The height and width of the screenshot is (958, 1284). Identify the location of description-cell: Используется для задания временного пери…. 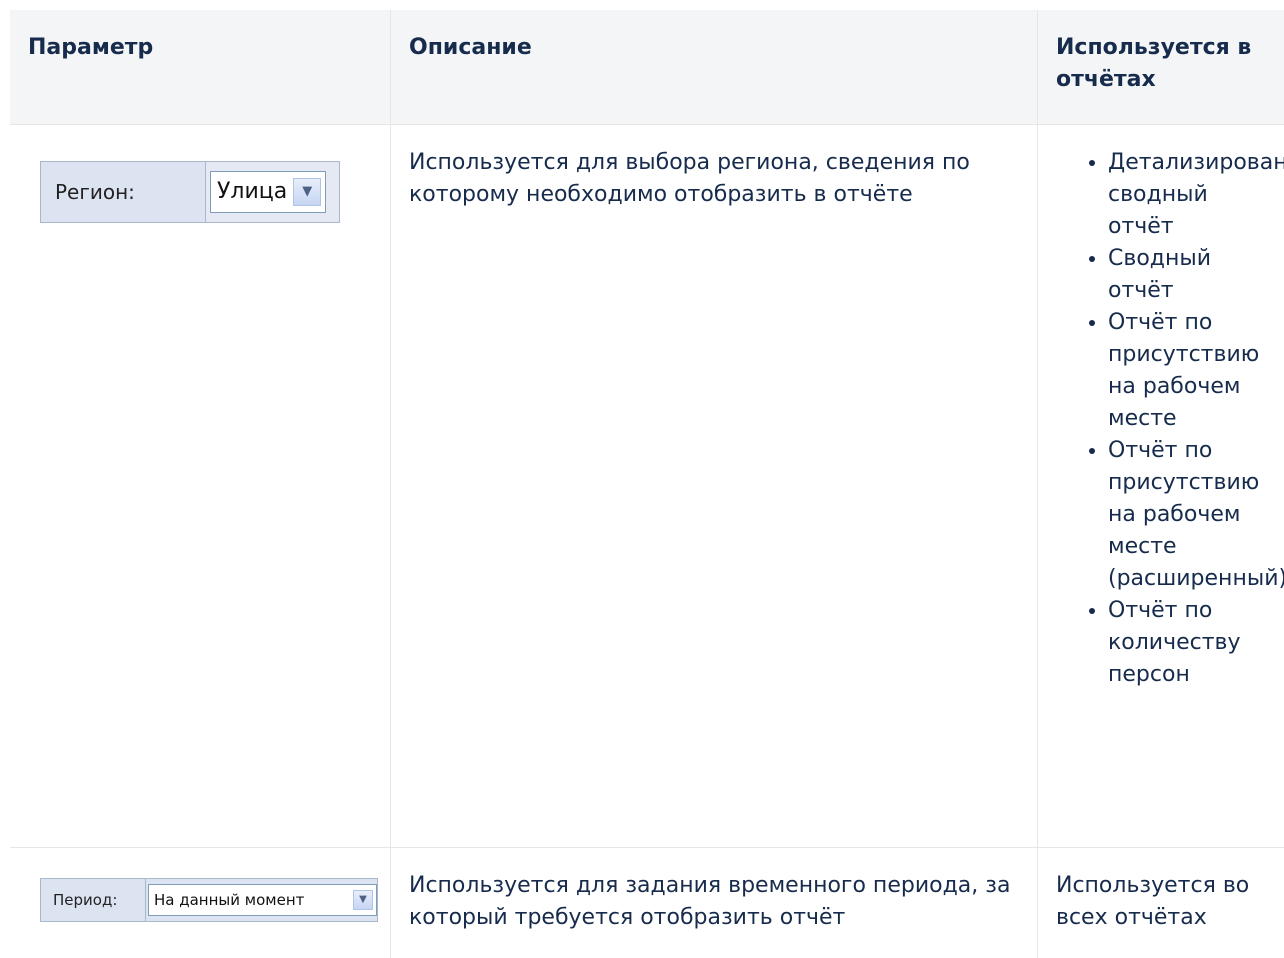
(713, 903).